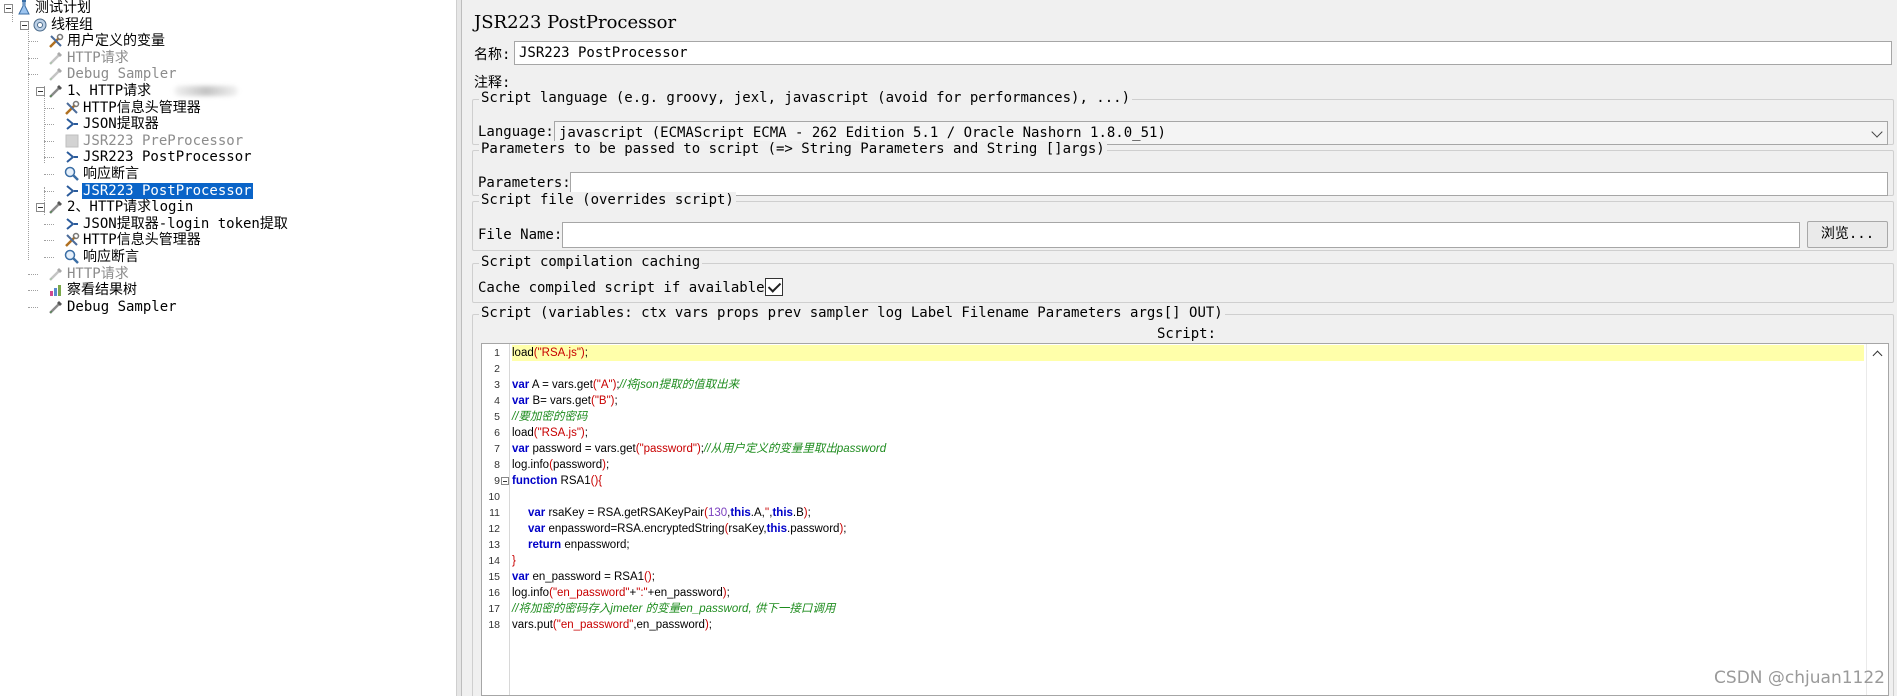  Describe the element at coordinates (1188, 465) in the screenshot. I see `code-line: log.info(password);` at that location.